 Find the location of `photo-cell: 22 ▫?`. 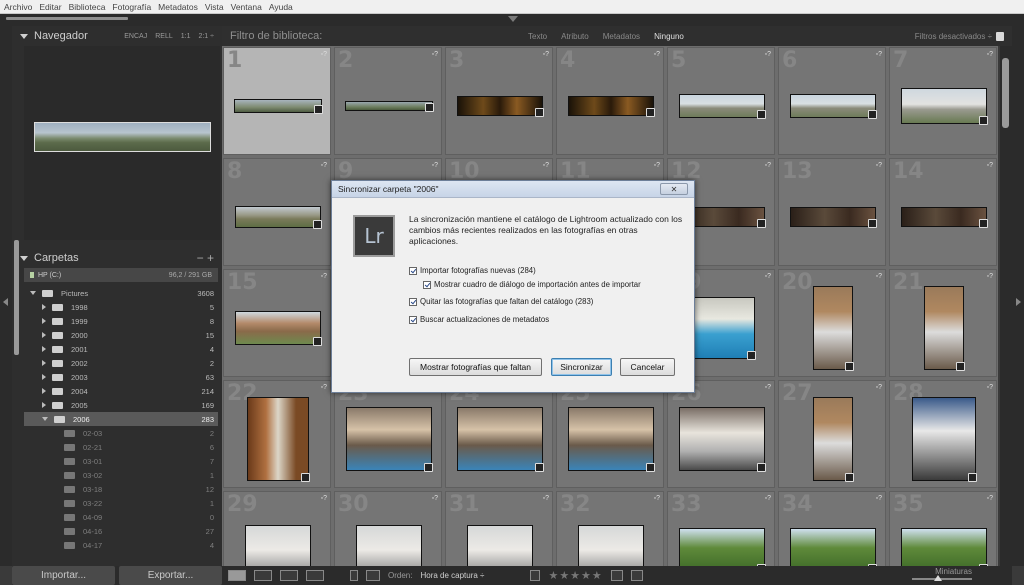

photo-cell: 22 ▫? is located at coordinates (277, 434).